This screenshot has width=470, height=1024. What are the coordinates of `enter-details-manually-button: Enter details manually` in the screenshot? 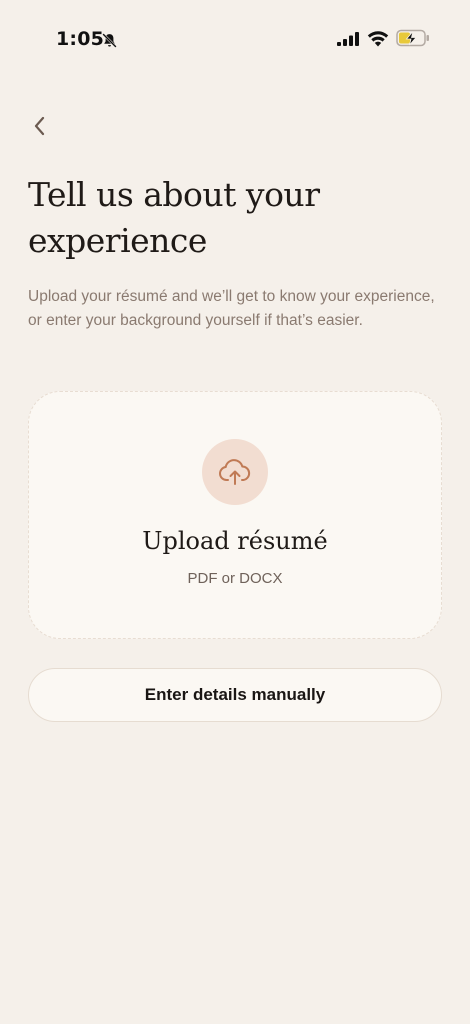 It's located at (235, 695).